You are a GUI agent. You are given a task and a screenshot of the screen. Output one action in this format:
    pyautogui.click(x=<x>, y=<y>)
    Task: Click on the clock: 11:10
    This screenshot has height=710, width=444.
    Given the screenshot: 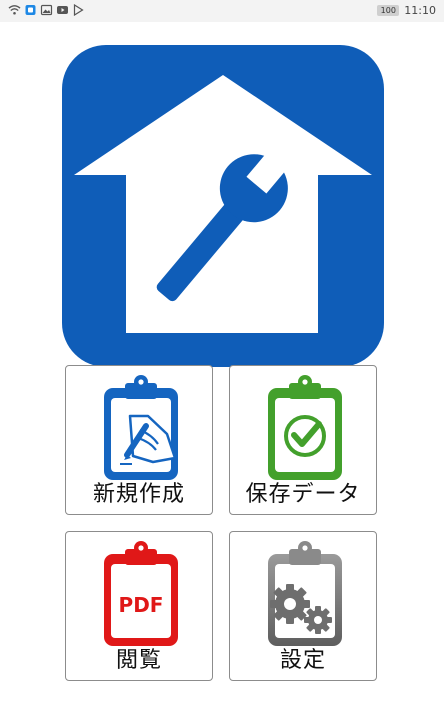 What is the action you would take?
    pyautogui.click(x=420, y=10)
    